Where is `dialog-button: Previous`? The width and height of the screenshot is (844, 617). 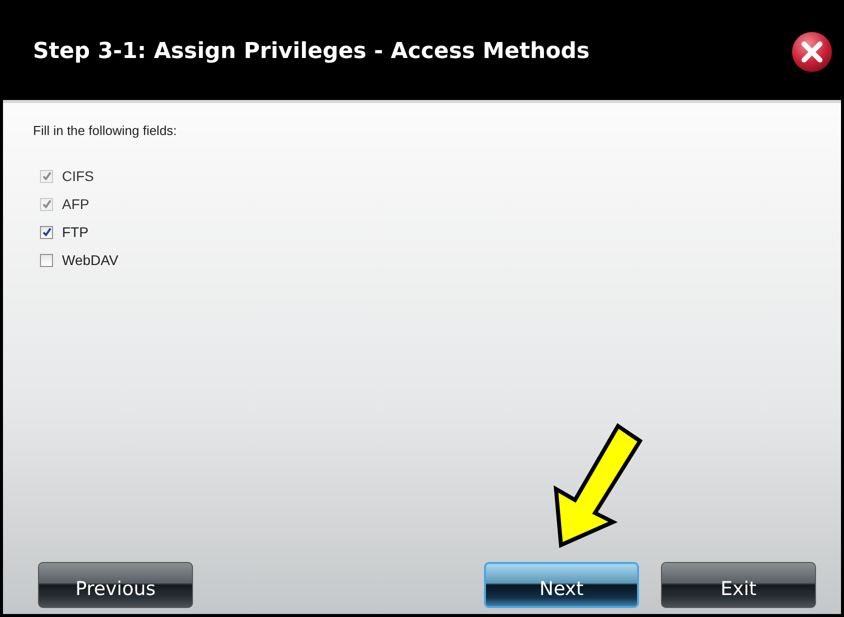
dialog-button: Previous is located at coordinates (115, 585).